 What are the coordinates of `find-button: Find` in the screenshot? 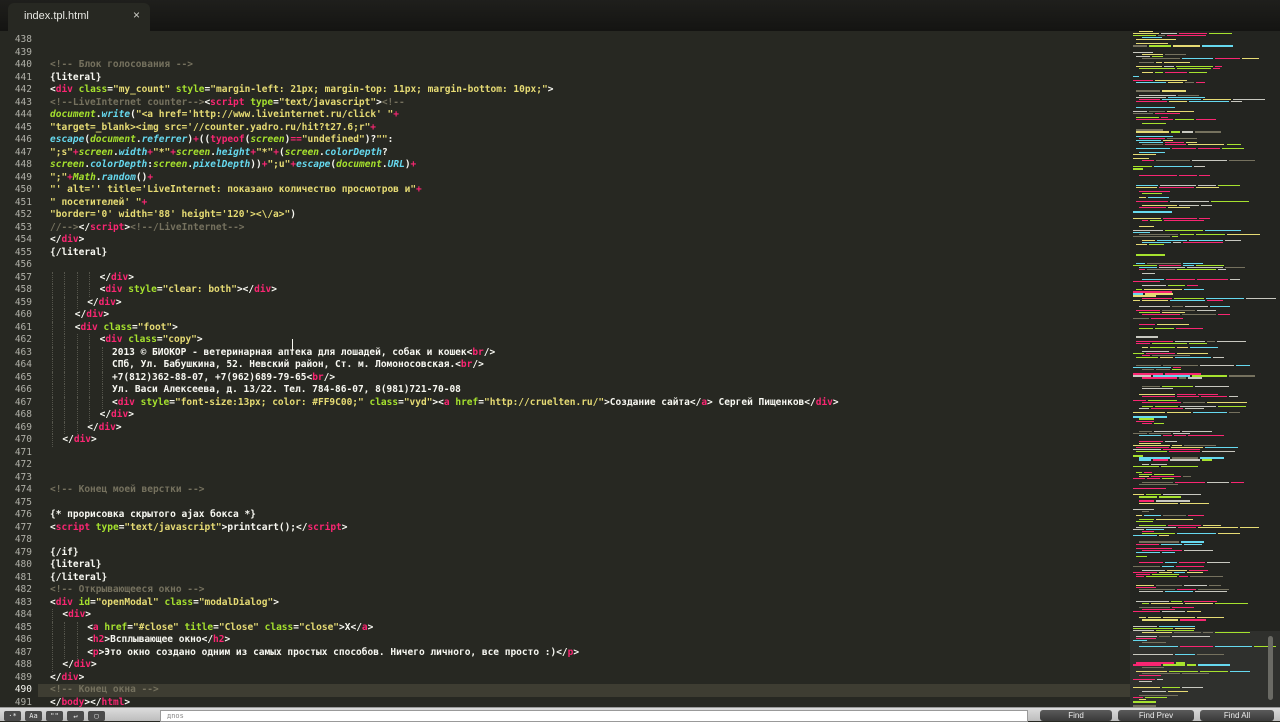 It's located at (1076, 715).